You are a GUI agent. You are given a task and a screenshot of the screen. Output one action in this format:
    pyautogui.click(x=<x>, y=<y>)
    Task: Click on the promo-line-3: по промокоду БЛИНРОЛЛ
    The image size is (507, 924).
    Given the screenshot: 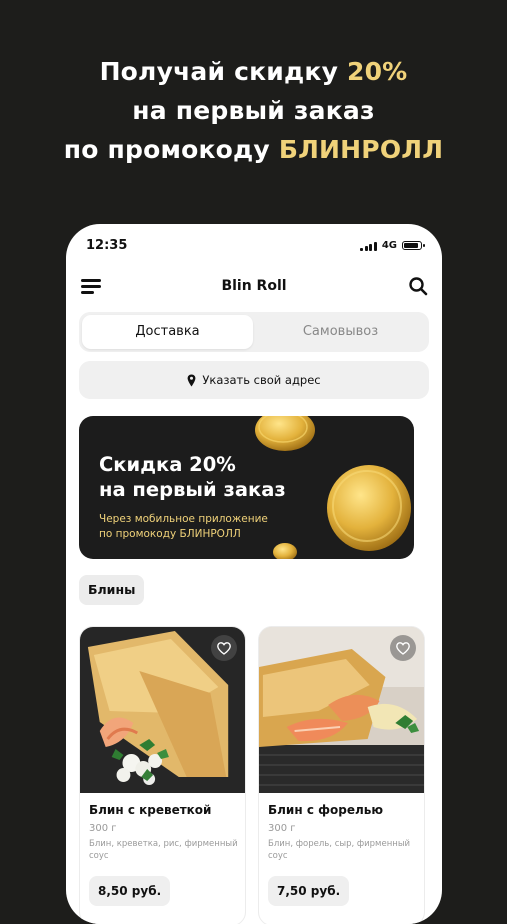 What is the action you would take?
    pyautogui.click(x=253, y=149)
    